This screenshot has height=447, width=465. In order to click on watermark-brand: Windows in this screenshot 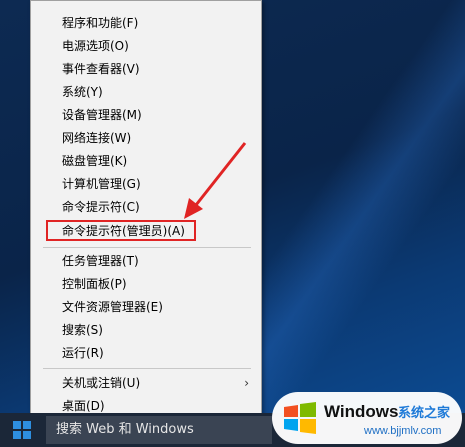, I will do `click(361, 411)`.